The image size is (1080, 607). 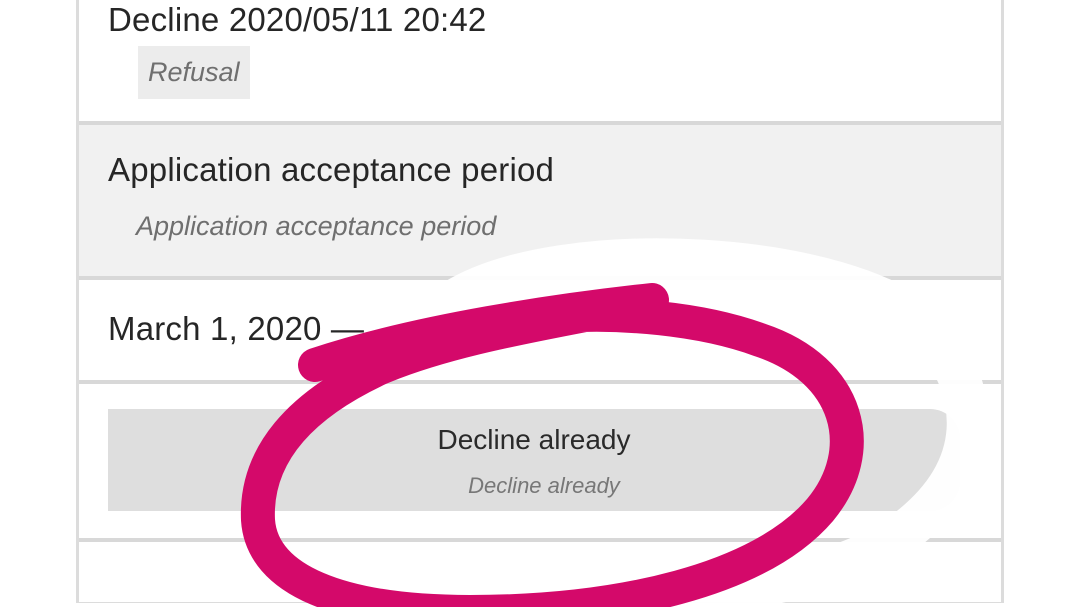 I want to click on acceptance-period-subtitle: Application acceptance period, so click(x=316, y=226).